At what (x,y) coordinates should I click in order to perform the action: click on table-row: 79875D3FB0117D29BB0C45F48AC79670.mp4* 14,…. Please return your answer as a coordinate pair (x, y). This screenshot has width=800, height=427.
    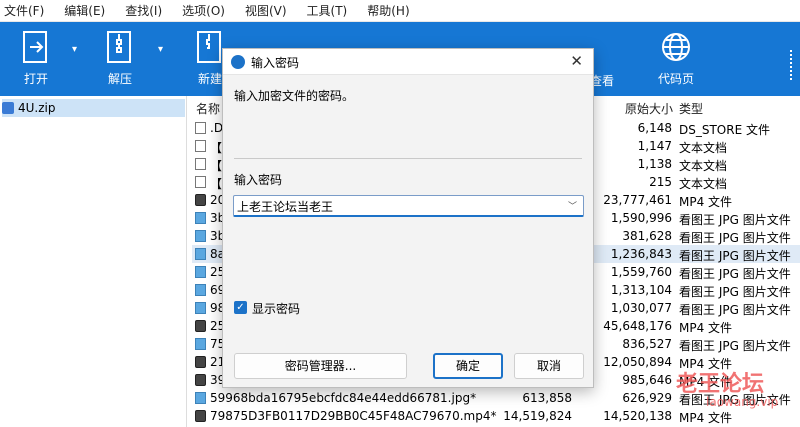
    Looking at the image, I should click on (496, 416).